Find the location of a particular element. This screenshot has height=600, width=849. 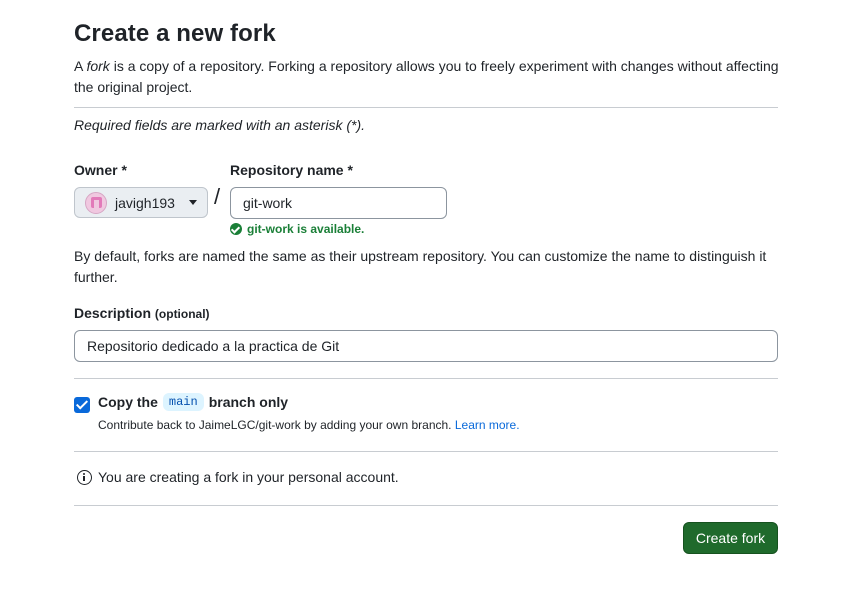

fork-term: fork is located at coordinates (98, 66).